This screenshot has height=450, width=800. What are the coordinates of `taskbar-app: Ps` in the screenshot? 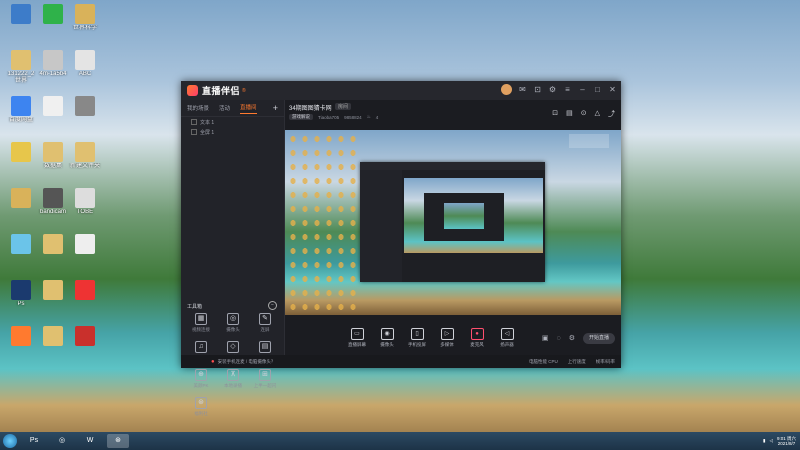 It's located at (34, 441).